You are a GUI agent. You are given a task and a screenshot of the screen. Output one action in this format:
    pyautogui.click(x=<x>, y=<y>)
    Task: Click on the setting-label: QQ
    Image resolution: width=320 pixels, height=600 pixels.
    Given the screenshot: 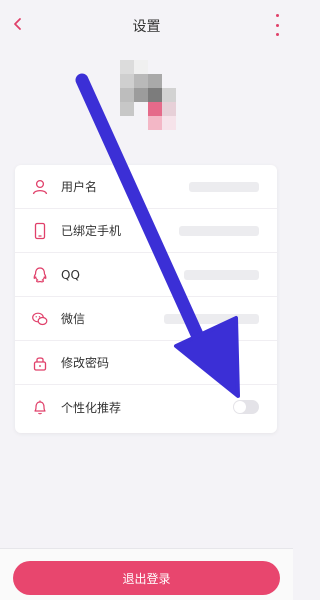 What is the action you would take?
    pyautogui.click(x=70, y=274)
    